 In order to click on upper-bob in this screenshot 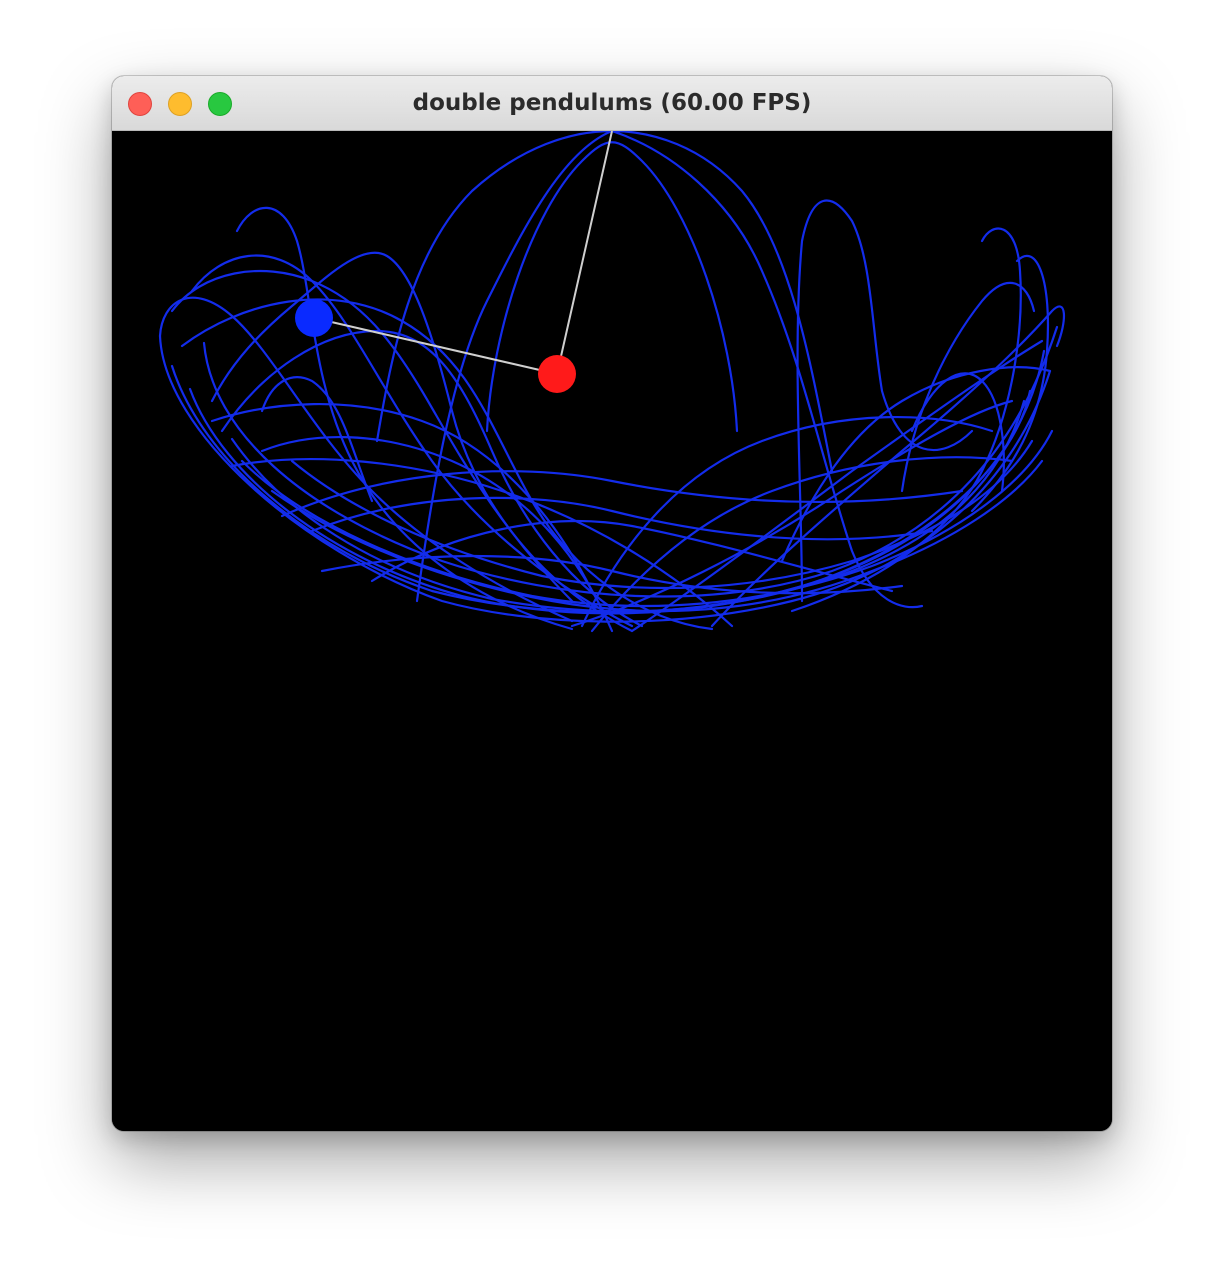, I will do `click(557, 374)`.